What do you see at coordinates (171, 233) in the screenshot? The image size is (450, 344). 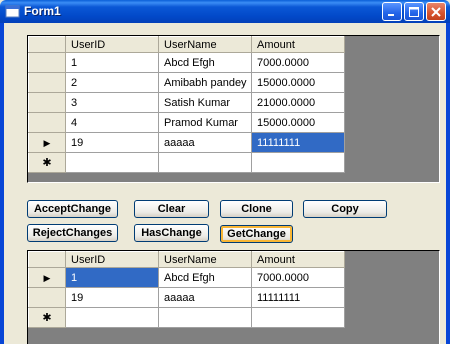 I see `has-change-button: HasChange` at bounding box center [171, 233].